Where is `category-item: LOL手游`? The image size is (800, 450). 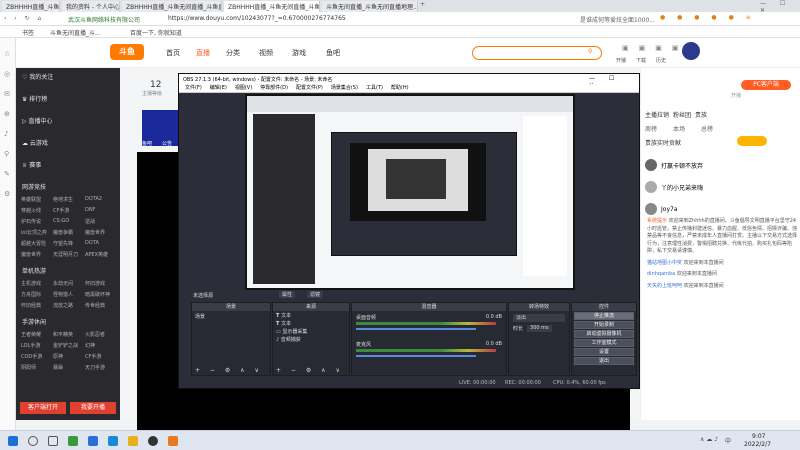 category-item: LOL手游 is located at coordinates (36, 345).